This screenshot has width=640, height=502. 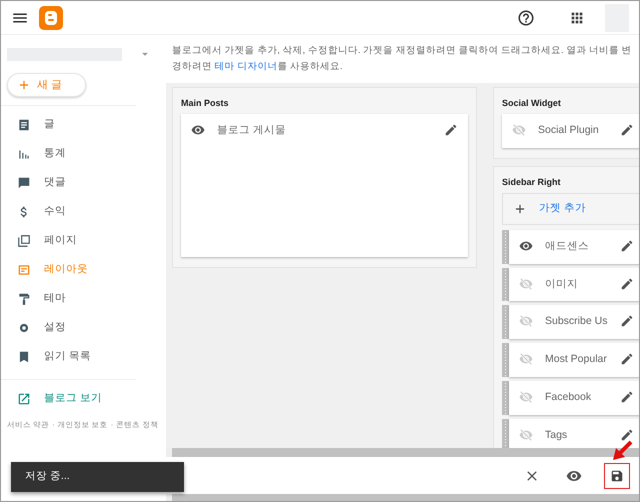 What do you see at coordinates (567, 246) in the screenshot?
I see `gadget-label: 애드센스` at bounding box center [567, 246].